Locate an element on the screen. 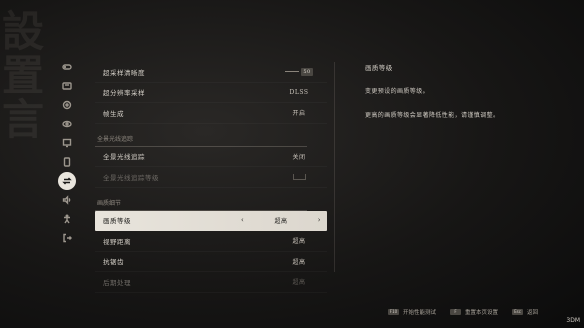  phone-icon is located at coordinates (67, 162).